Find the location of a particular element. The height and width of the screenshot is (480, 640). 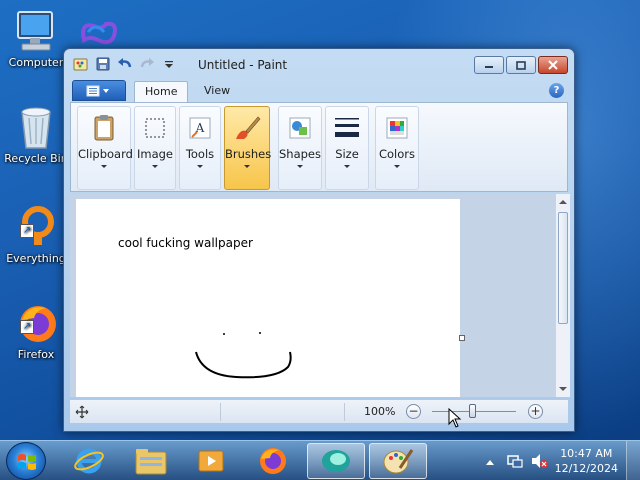

media-player-icon is located at coordinates (211, 461).